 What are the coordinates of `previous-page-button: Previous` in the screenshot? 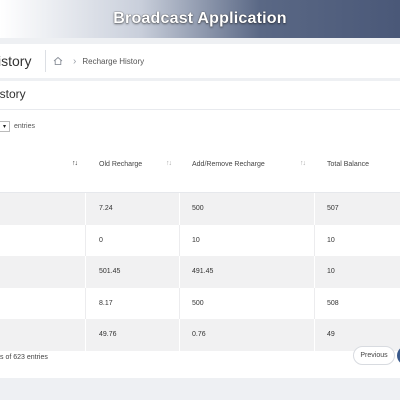 It's located at (374, 355).